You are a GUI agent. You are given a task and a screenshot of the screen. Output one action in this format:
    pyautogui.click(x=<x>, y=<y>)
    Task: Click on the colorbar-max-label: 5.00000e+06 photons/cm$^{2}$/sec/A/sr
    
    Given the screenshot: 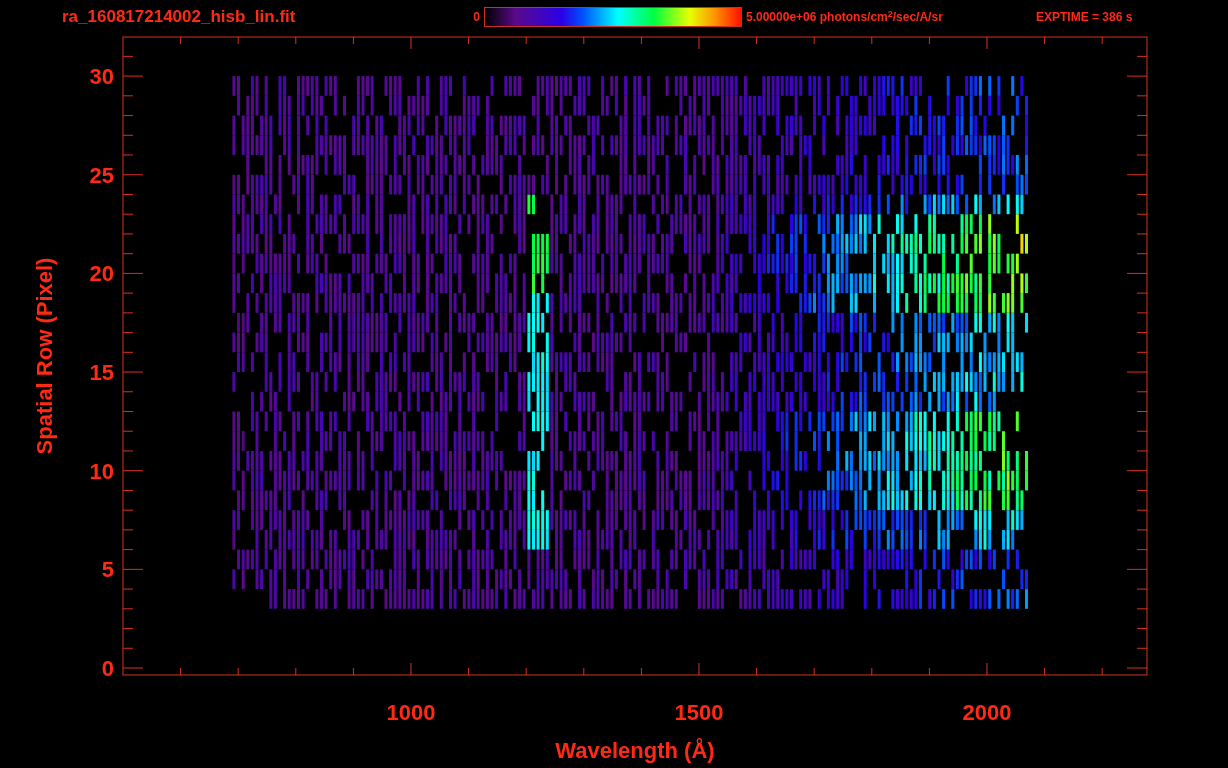 What is the action you would take?
    pyautogui.click(x=845, y=17)
    